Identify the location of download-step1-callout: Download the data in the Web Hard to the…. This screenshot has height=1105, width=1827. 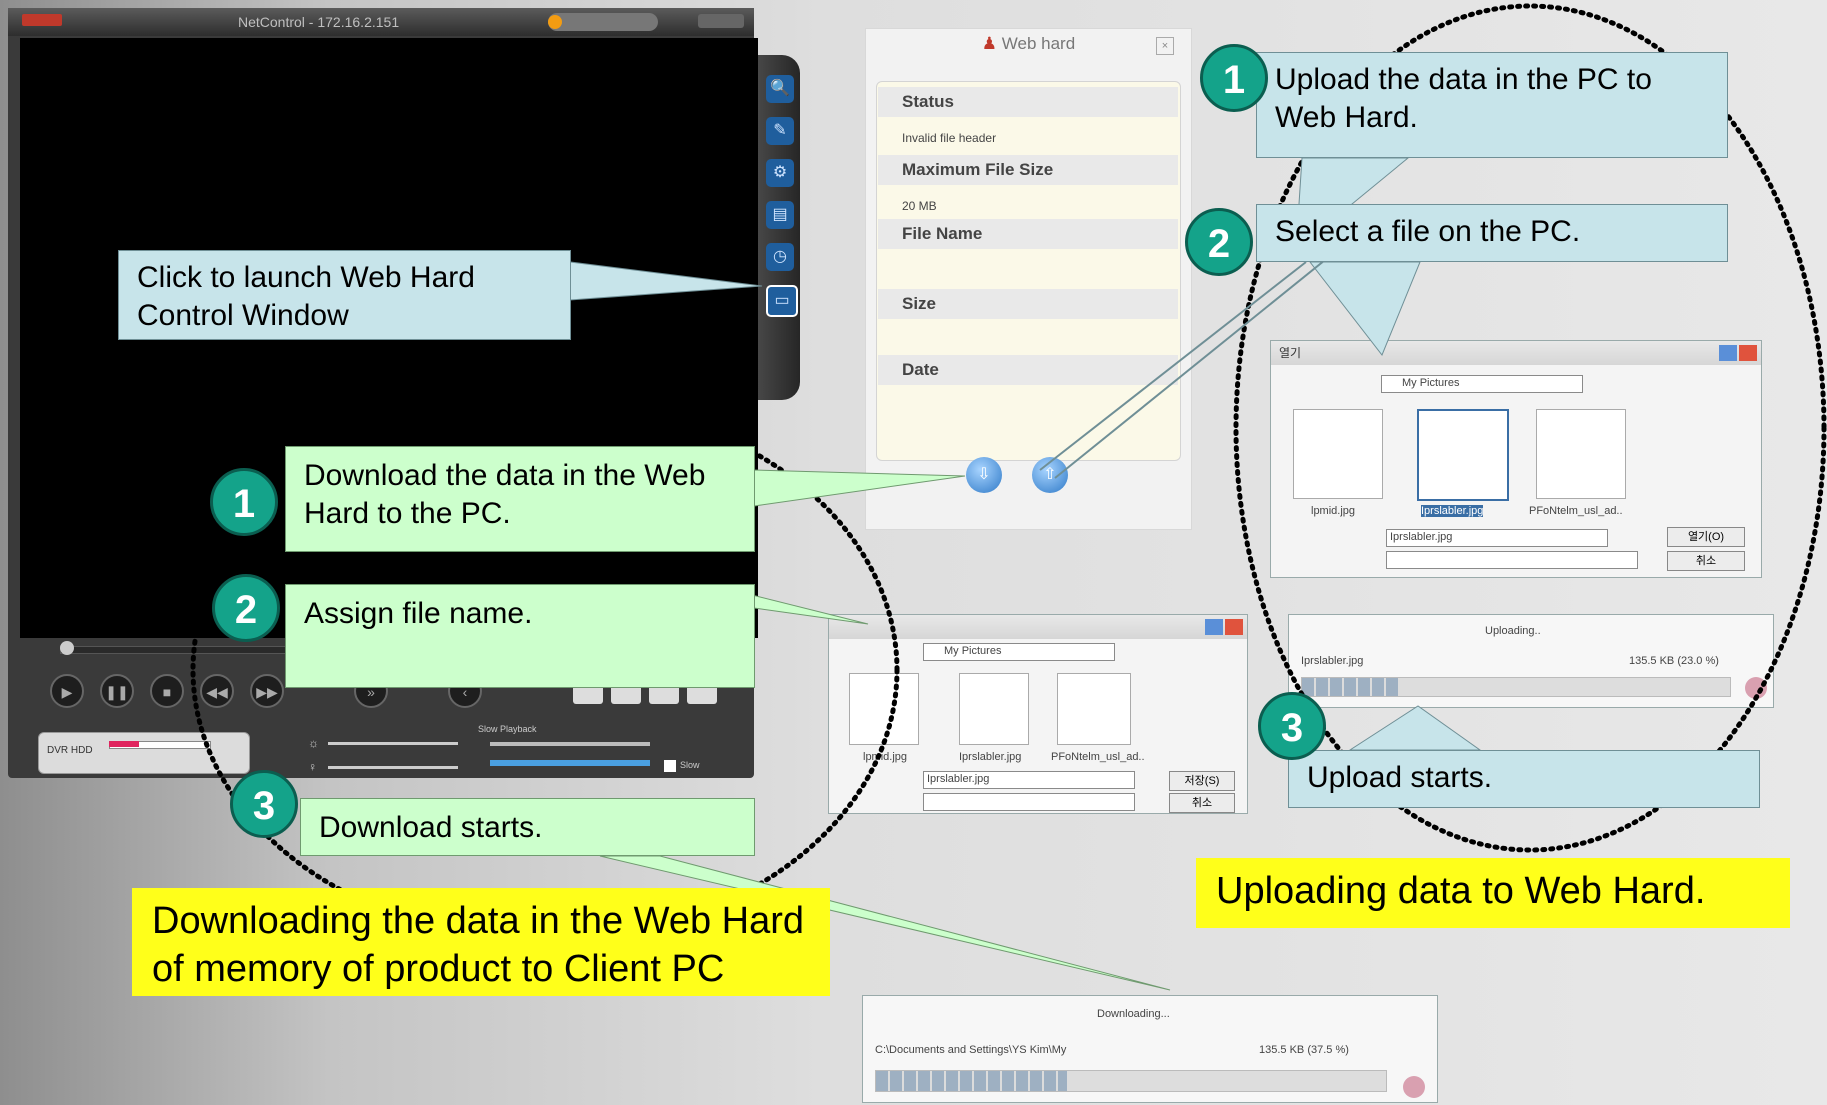
(520, 499).